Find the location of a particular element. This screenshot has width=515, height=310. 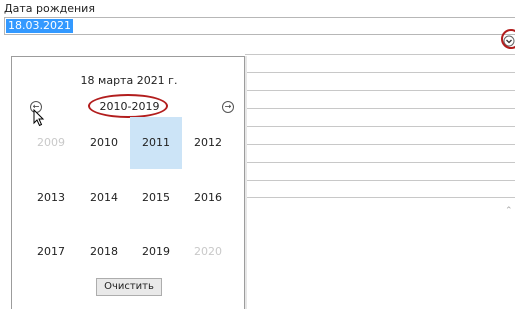

year-cell: 2019 is located at coordinates (156, 252).